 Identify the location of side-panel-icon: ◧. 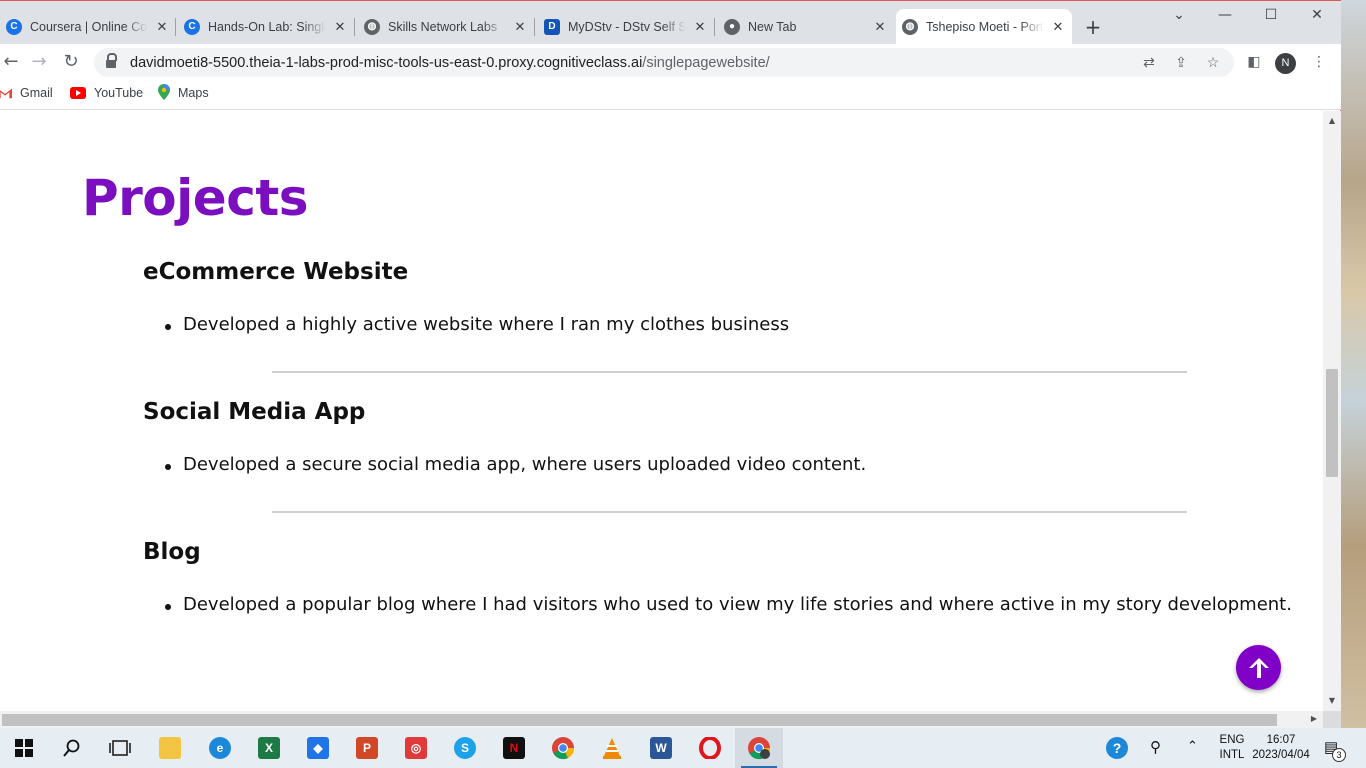
(1254, 62).